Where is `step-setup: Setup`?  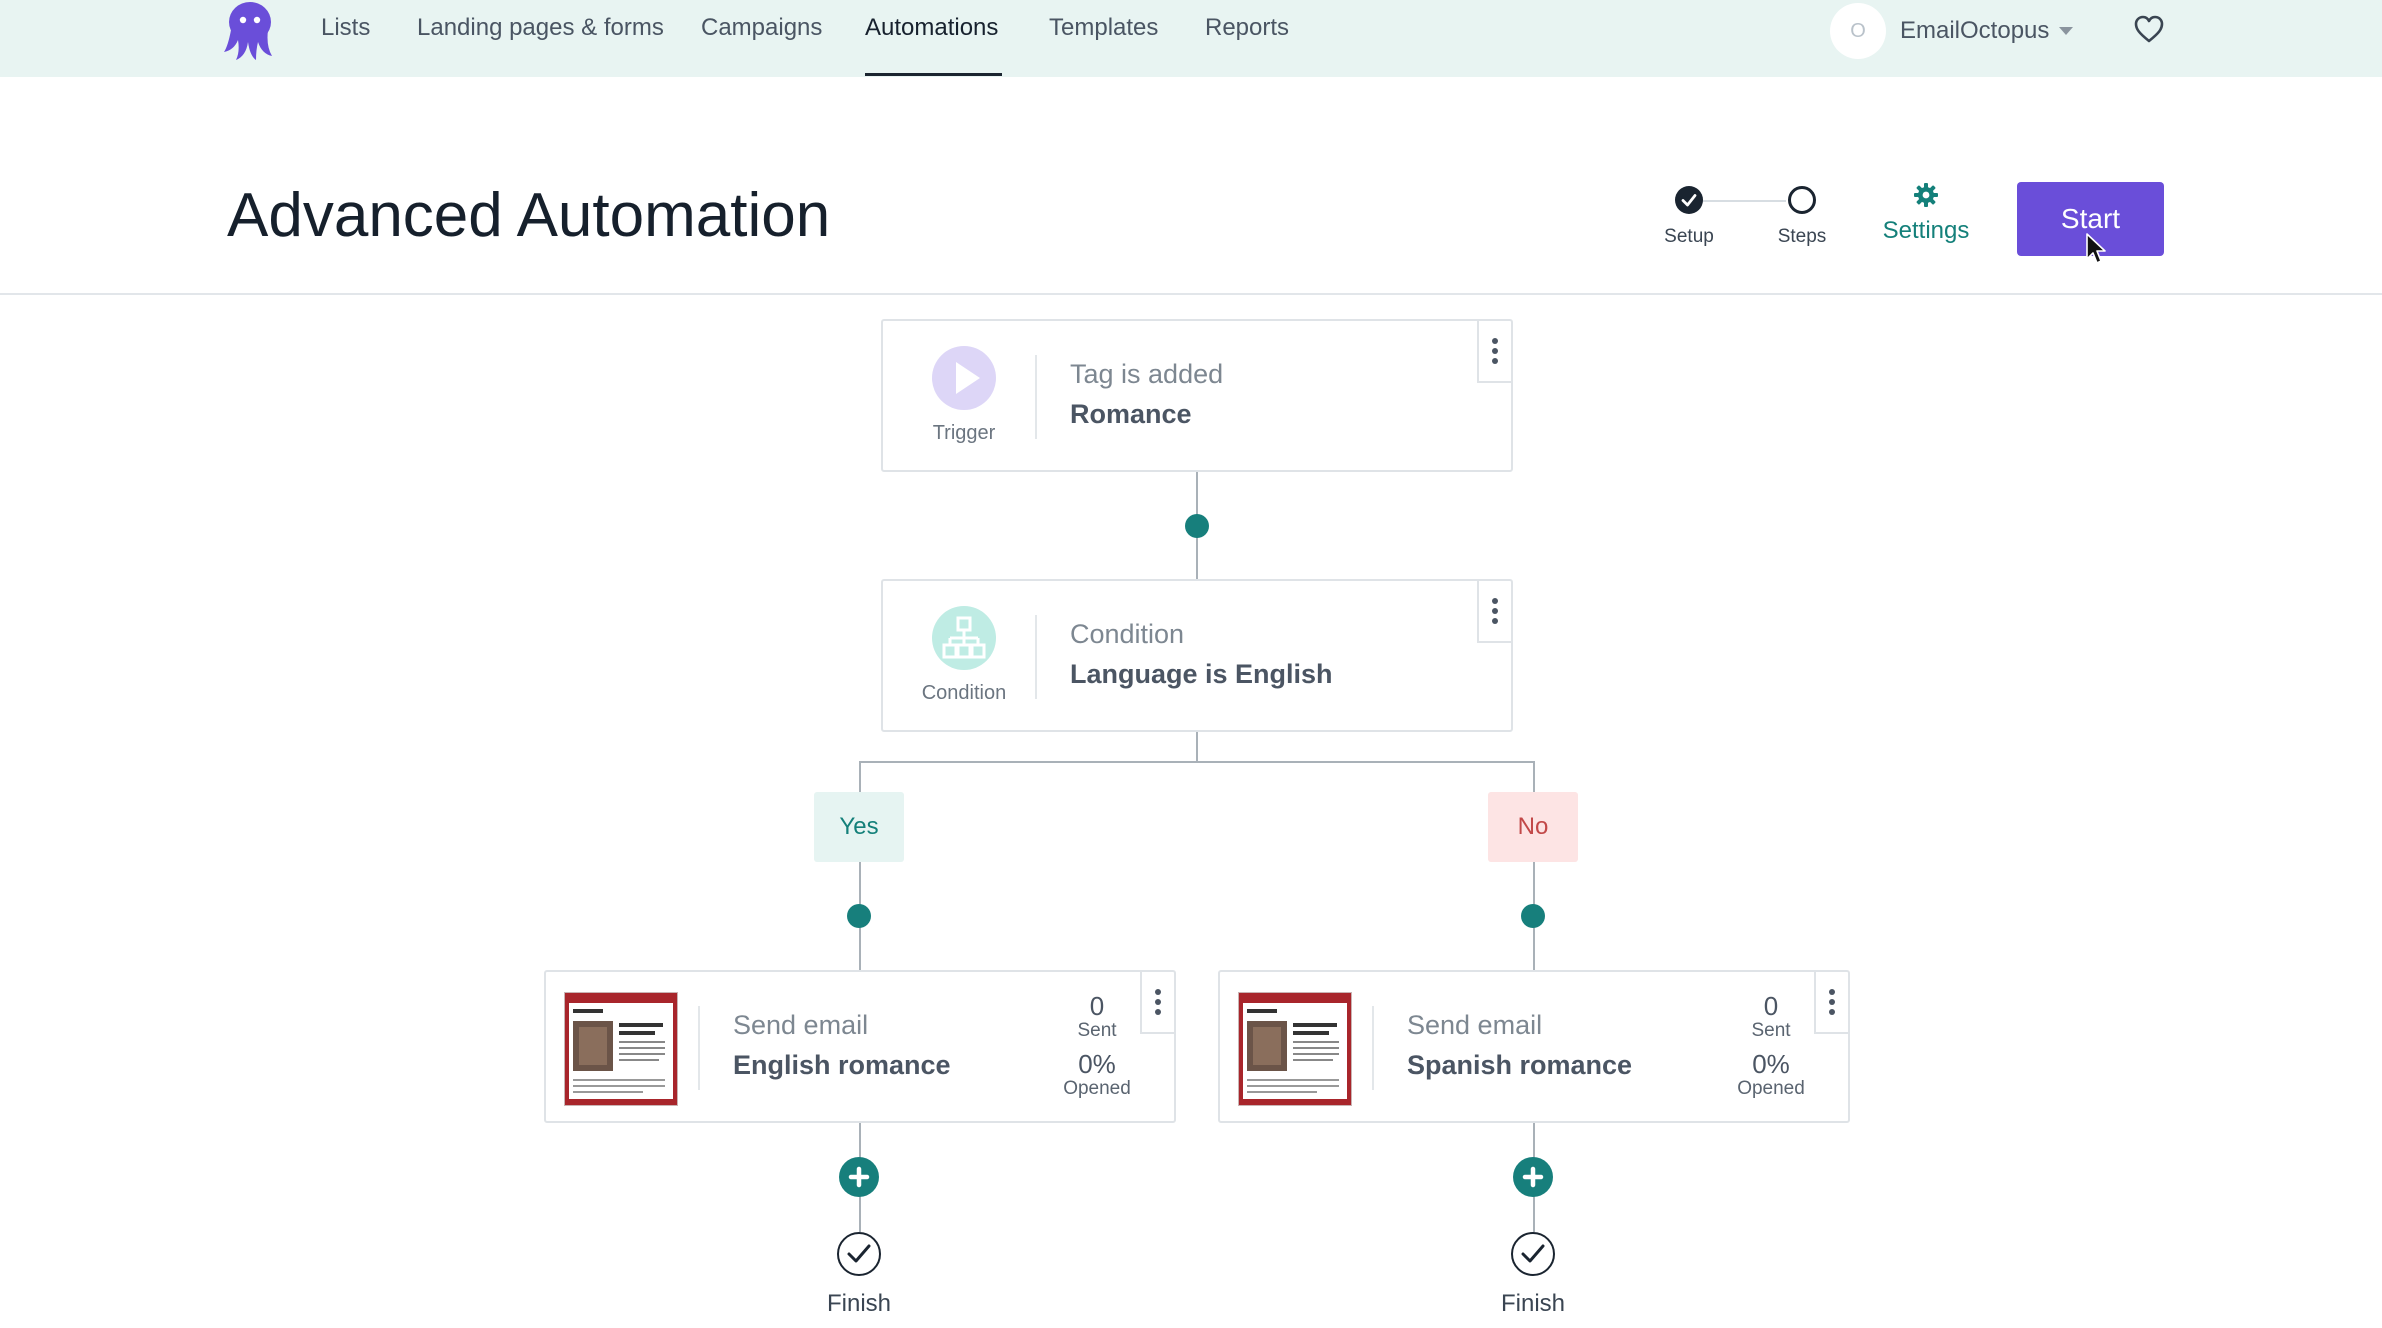
step-setup: Setup is located at coordinates (1689, 217).